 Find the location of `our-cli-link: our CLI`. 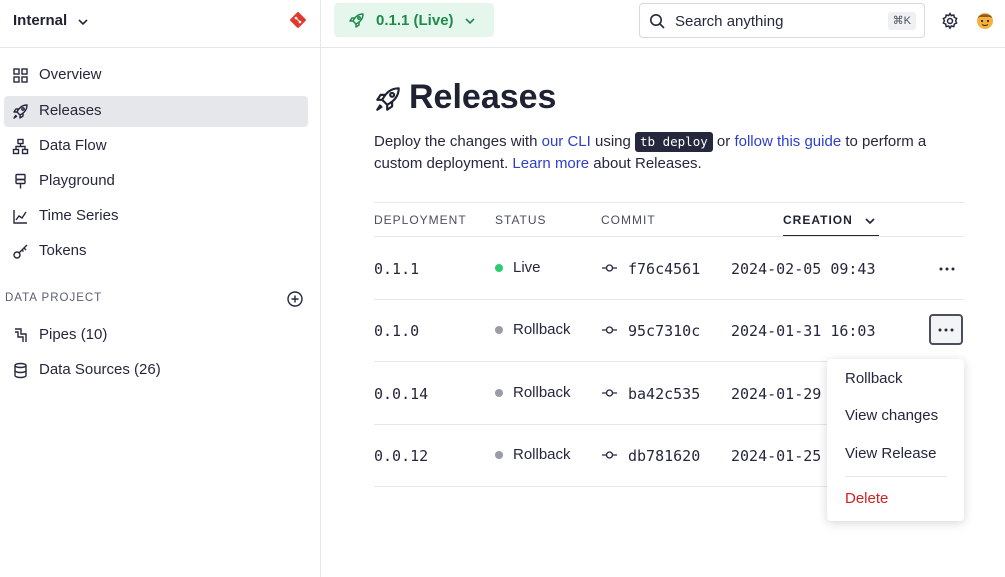

our-cli-link: our CLI is located at coordinates (566, 141).